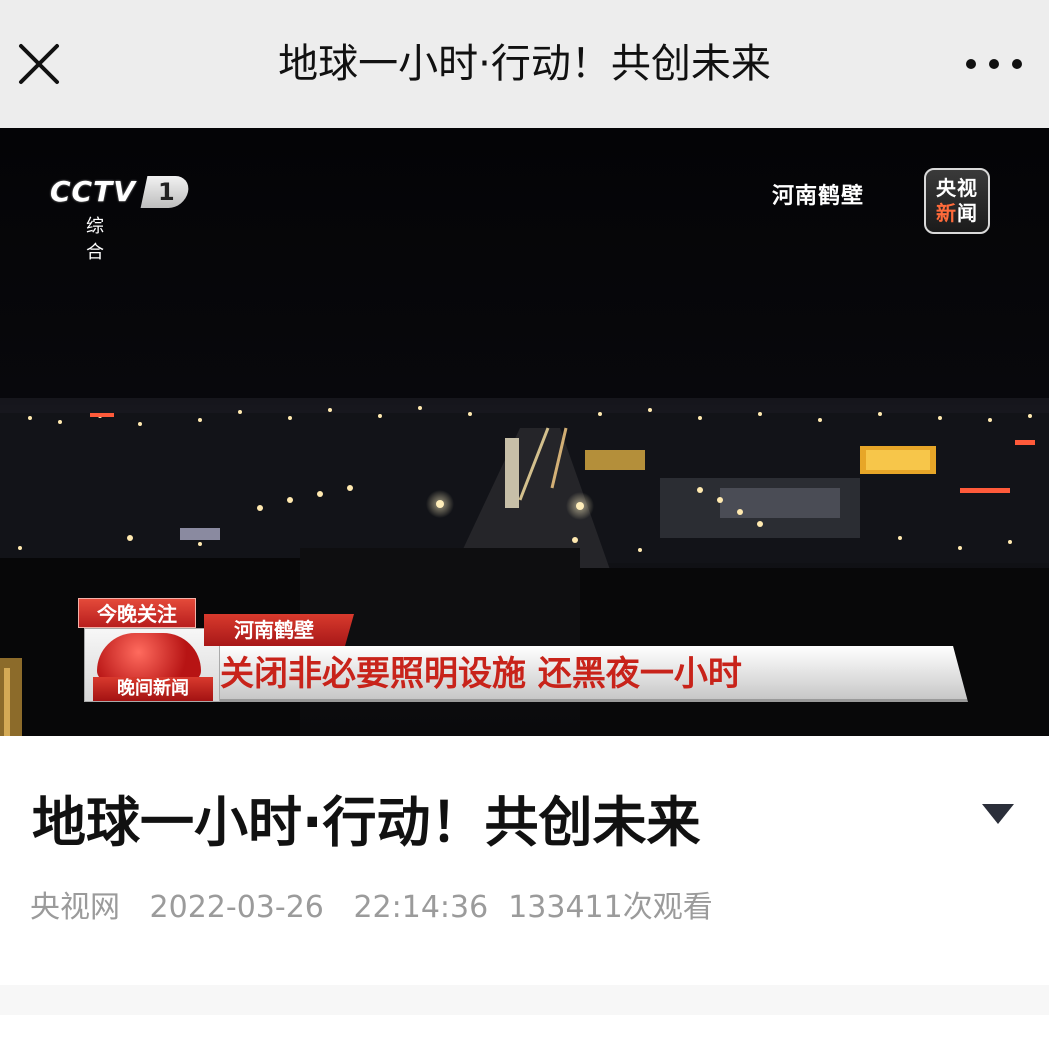 The height and width of the screenshot is (1049, 1049). I want to click on lower-third-banner: 今晚关注 晚间新闻 河南鹤壁 关闭非必要照明设施 还黑夜一小时, so click(526, 653).